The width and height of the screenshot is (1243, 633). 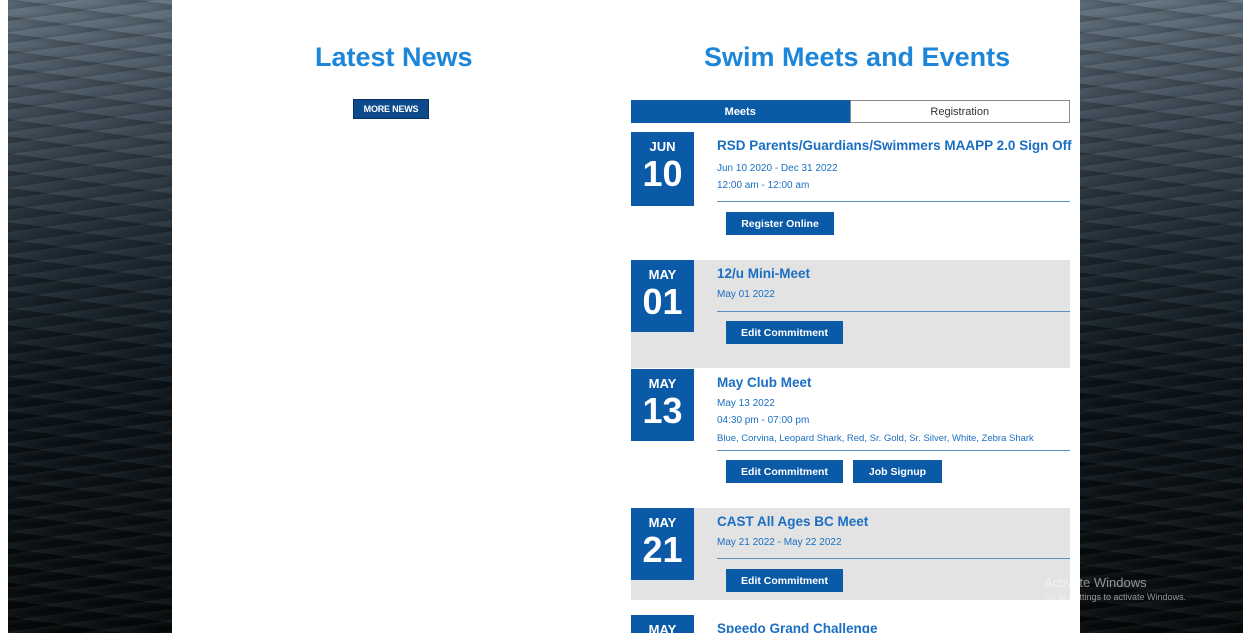 What do you see at coordinates (763, 420) in the screenshot?
I see `event-time: 04:30 pm - 07:00 pm` at bounding box center [763, 420].